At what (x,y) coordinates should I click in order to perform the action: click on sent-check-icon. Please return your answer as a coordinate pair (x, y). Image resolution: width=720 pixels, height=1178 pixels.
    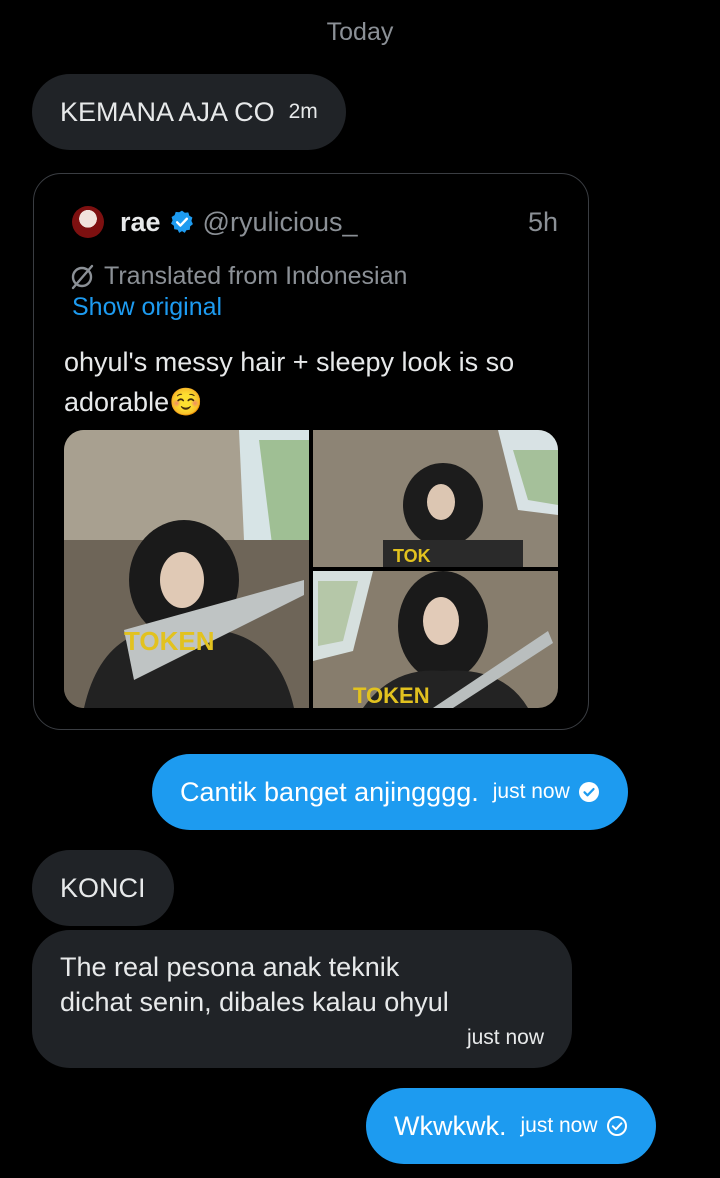
    Looking at the image, I should click on (616, 1126).